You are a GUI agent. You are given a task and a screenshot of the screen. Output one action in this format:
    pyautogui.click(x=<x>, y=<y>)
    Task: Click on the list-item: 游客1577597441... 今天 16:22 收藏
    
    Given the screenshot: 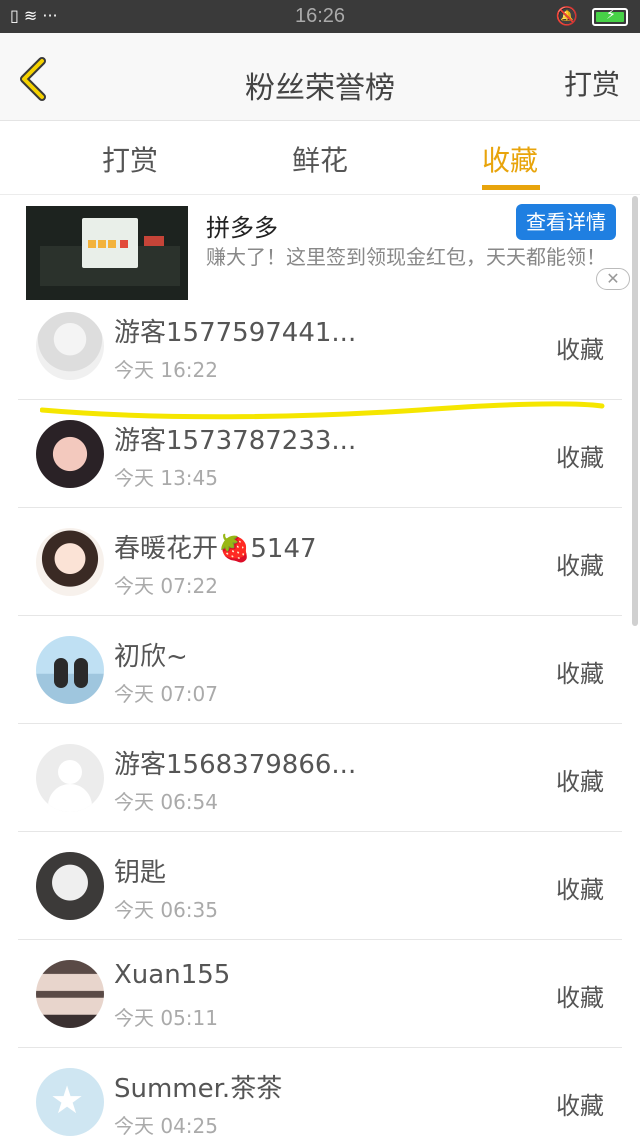 What is the action you would take?
    pyautogui.click(x=320, y=346)
    